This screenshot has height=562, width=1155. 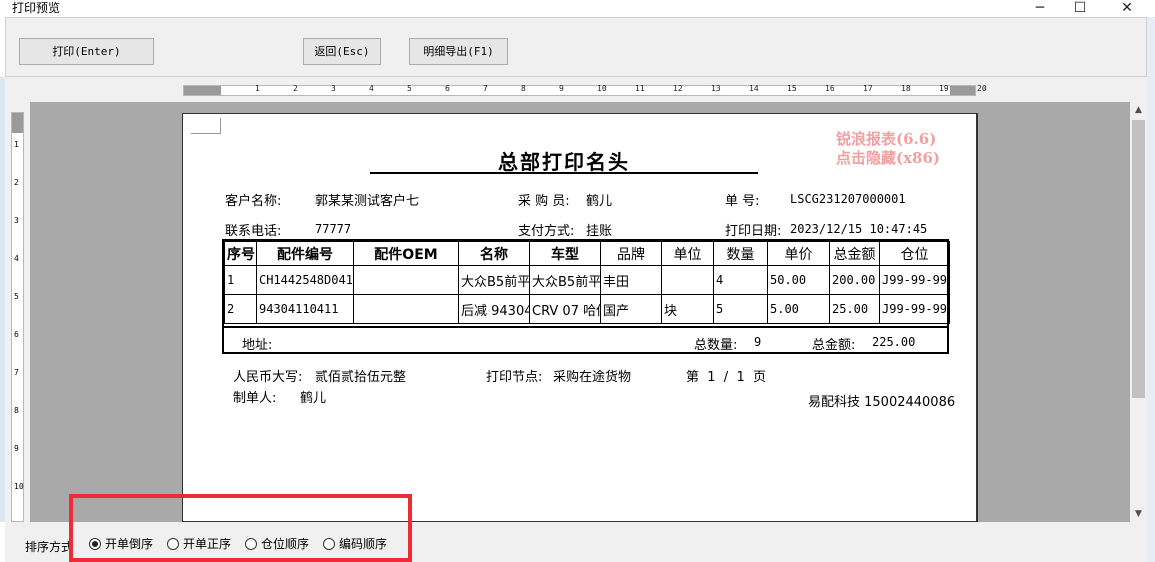 What do you see at coordinates (859, 229) in the screenshot?
I see `print-date-value: 2023/12/15 10:47:45` at bounding box center [859, 229].